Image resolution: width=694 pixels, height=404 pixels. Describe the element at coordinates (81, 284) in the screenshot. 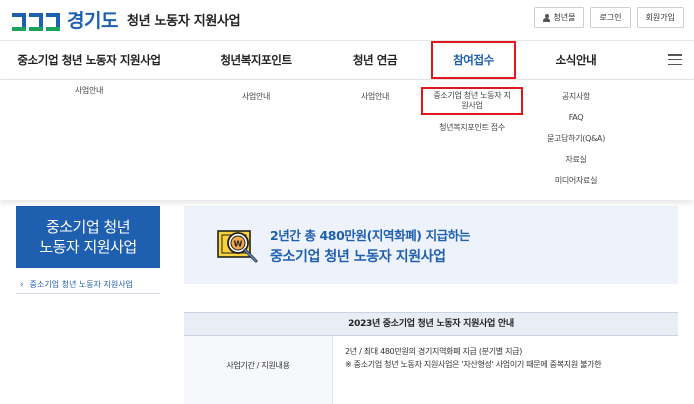

I see `side-menu-item-label: 중소기업 청년 노동자 지원사업` at that location.